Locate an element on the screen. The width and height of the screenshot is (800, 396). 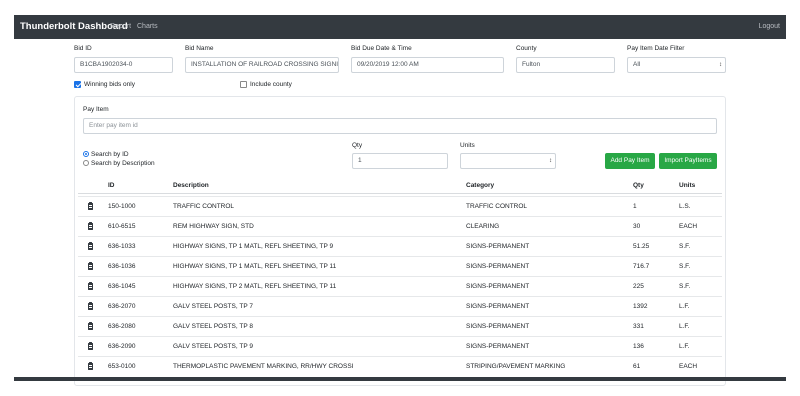
cell-qty: 51.25 is located at coordinates (641, 246).